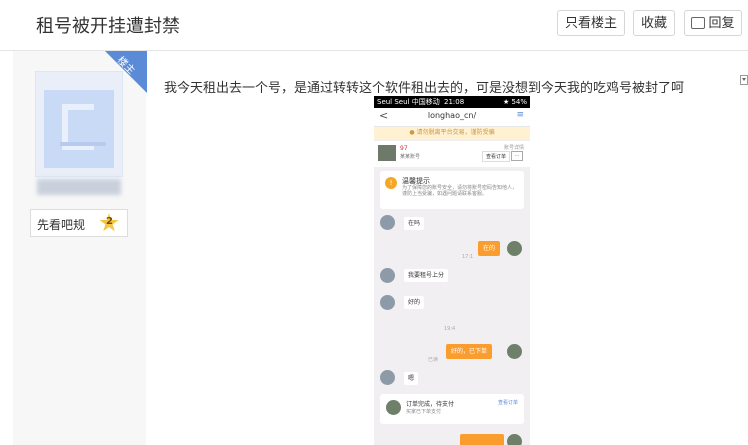  Describe the element at coordinates (384, 115) in the screenshot. I see `back-icon: <` at that location.